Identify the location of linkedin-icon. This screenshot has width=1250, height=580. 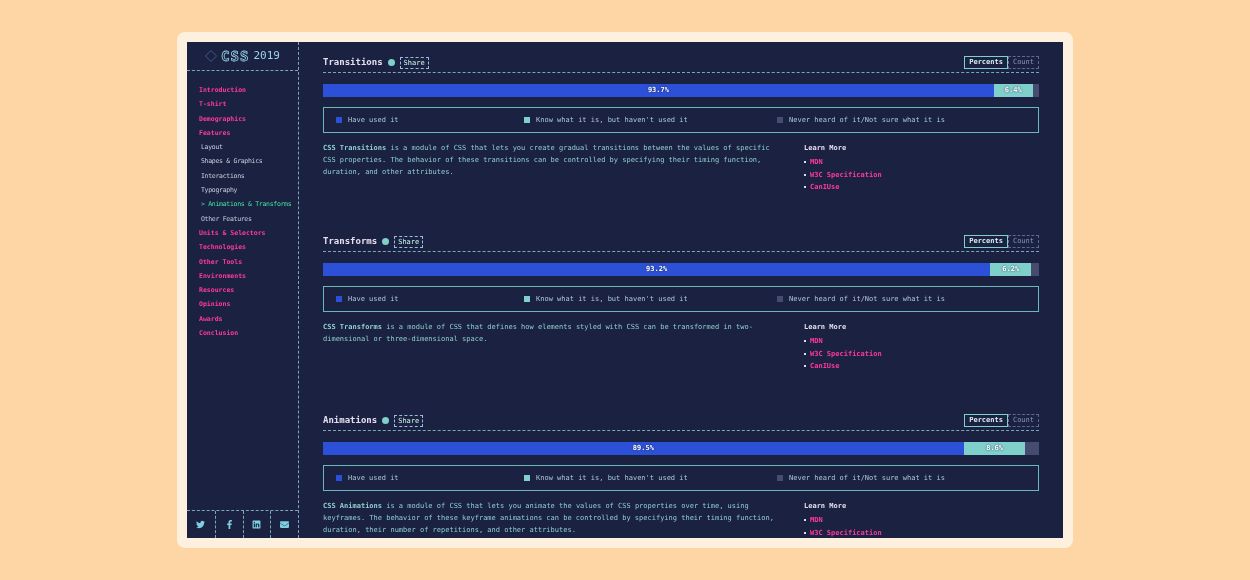
(257, 524).